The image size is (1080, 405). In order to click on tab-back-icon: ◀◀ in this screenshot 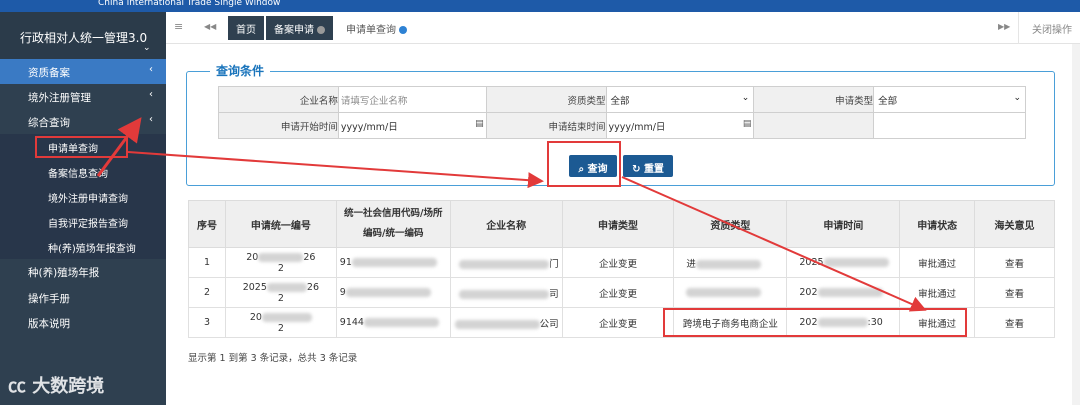, I will do `click(210, 26)`.